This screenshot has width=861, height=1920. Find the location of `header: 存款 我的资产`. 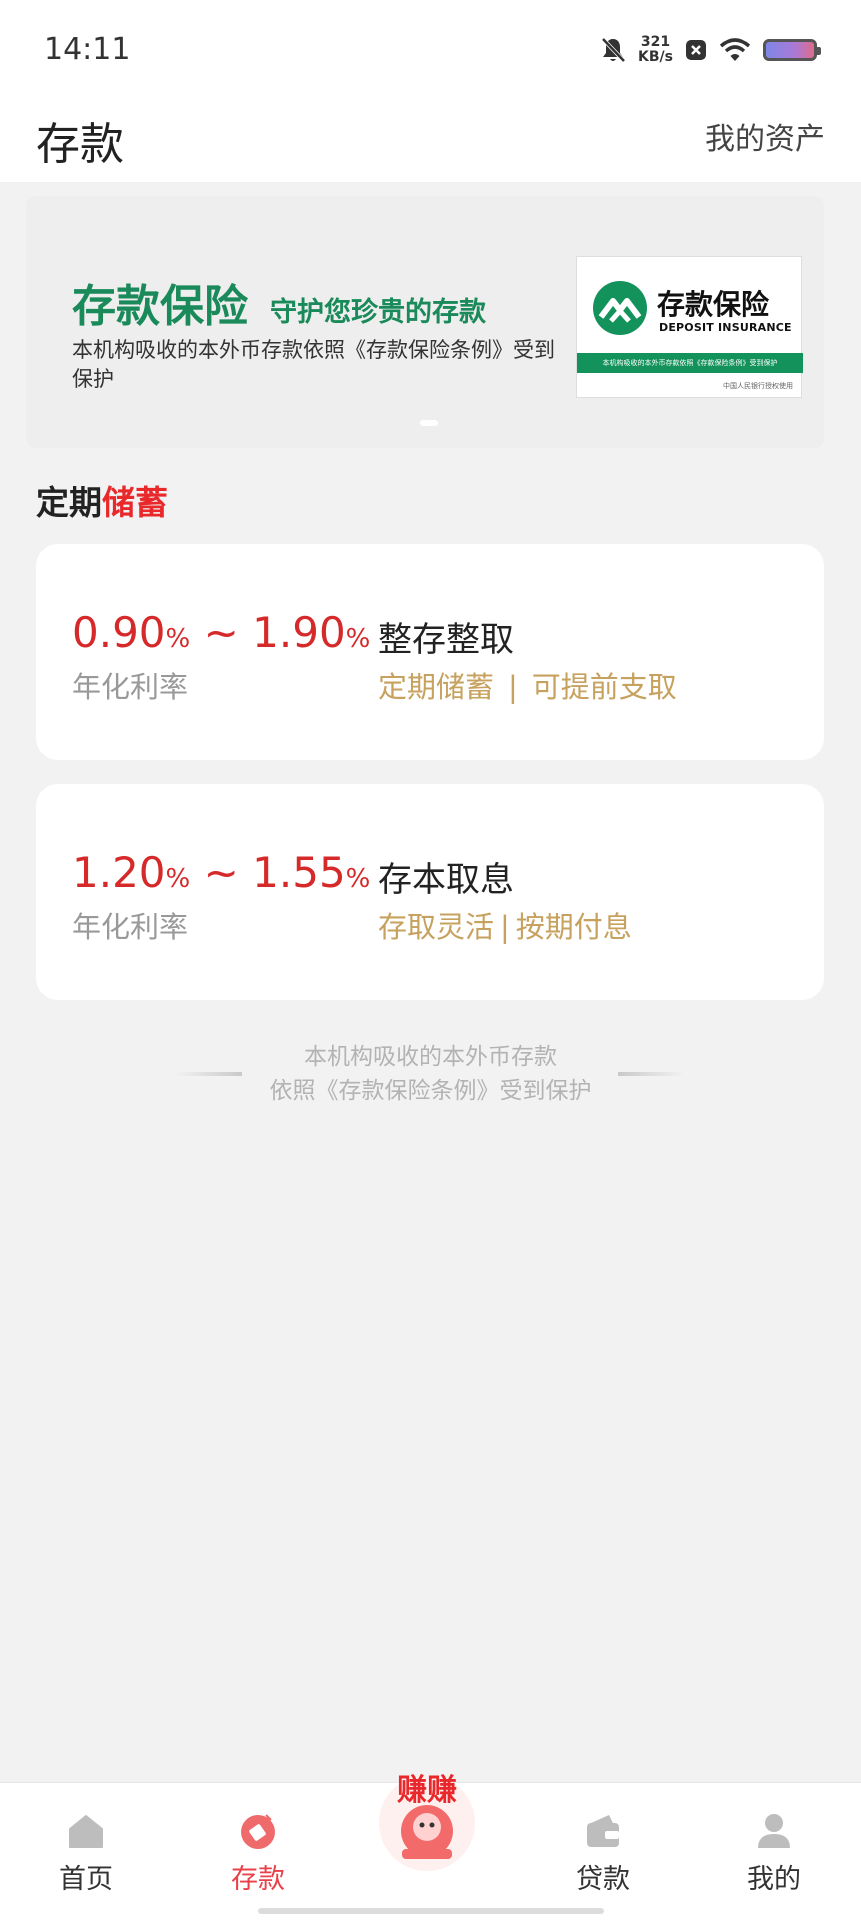

header: 存款 我的资产 is located at coordinates (430, 141).